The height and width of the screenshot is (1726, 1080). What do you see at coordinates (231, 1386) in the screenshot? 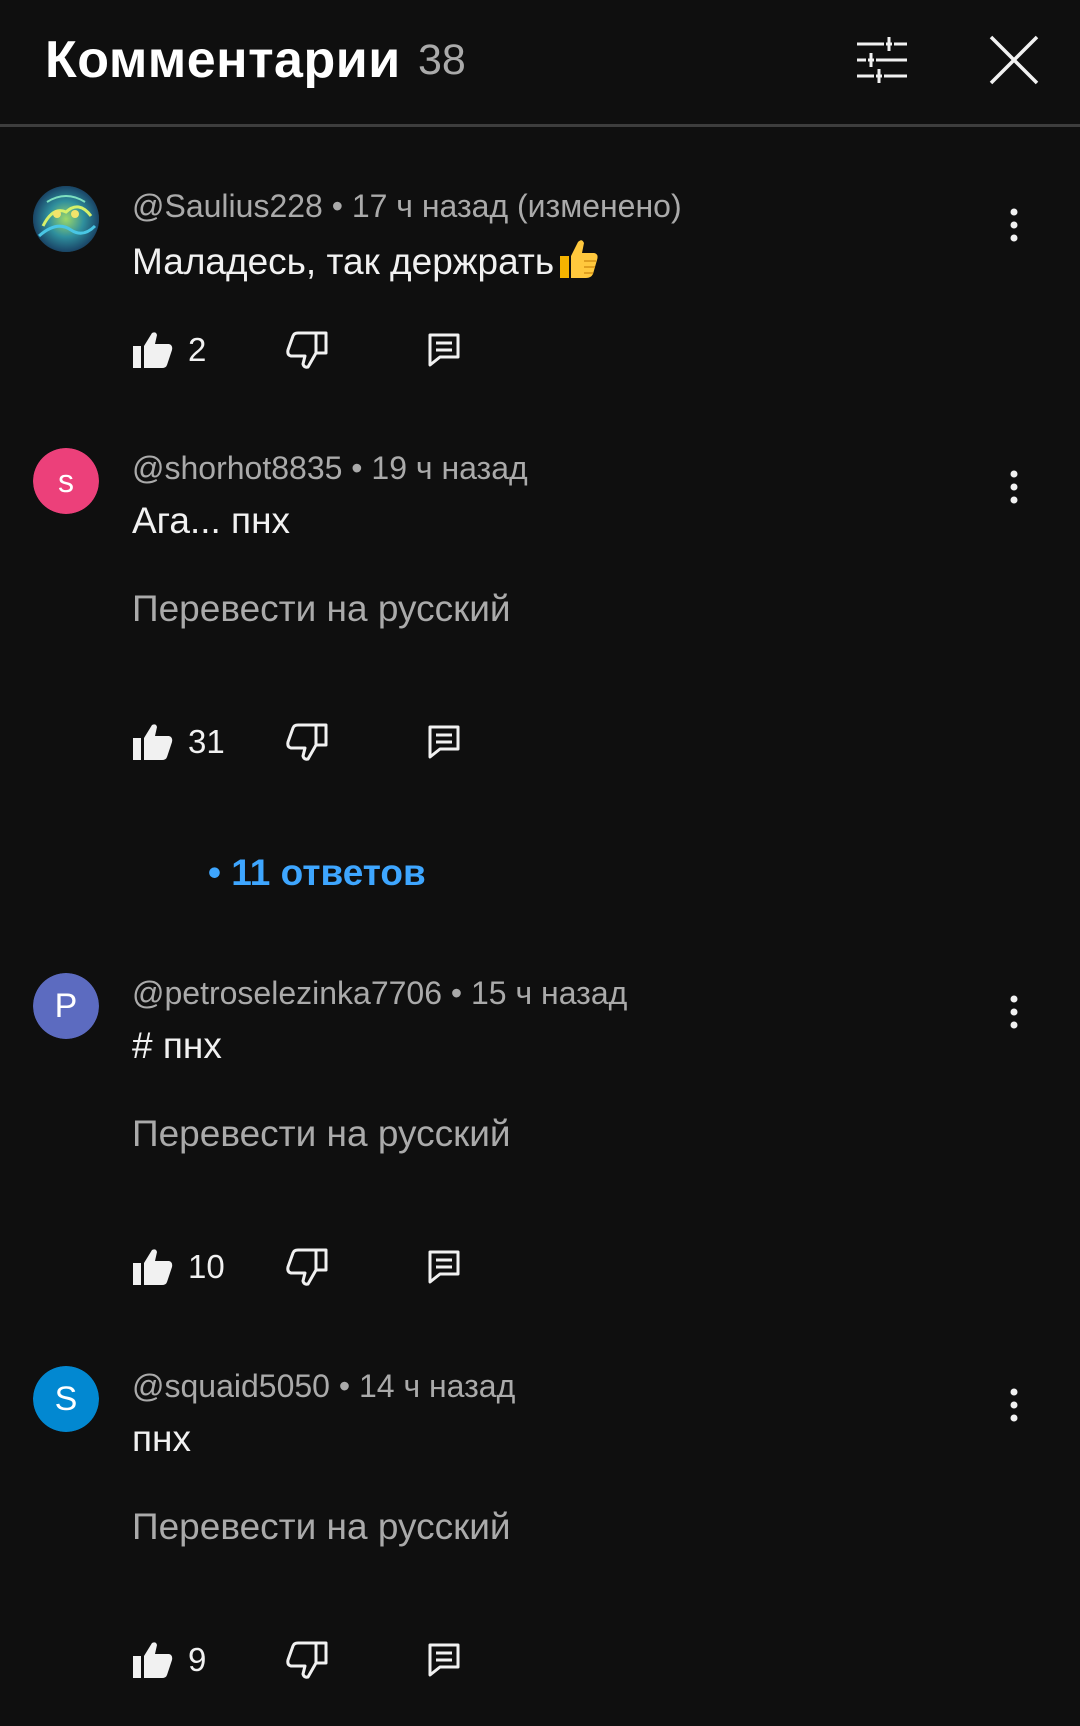
I see `comment-author: @squaid5050` at bounding box center [231, 1386].